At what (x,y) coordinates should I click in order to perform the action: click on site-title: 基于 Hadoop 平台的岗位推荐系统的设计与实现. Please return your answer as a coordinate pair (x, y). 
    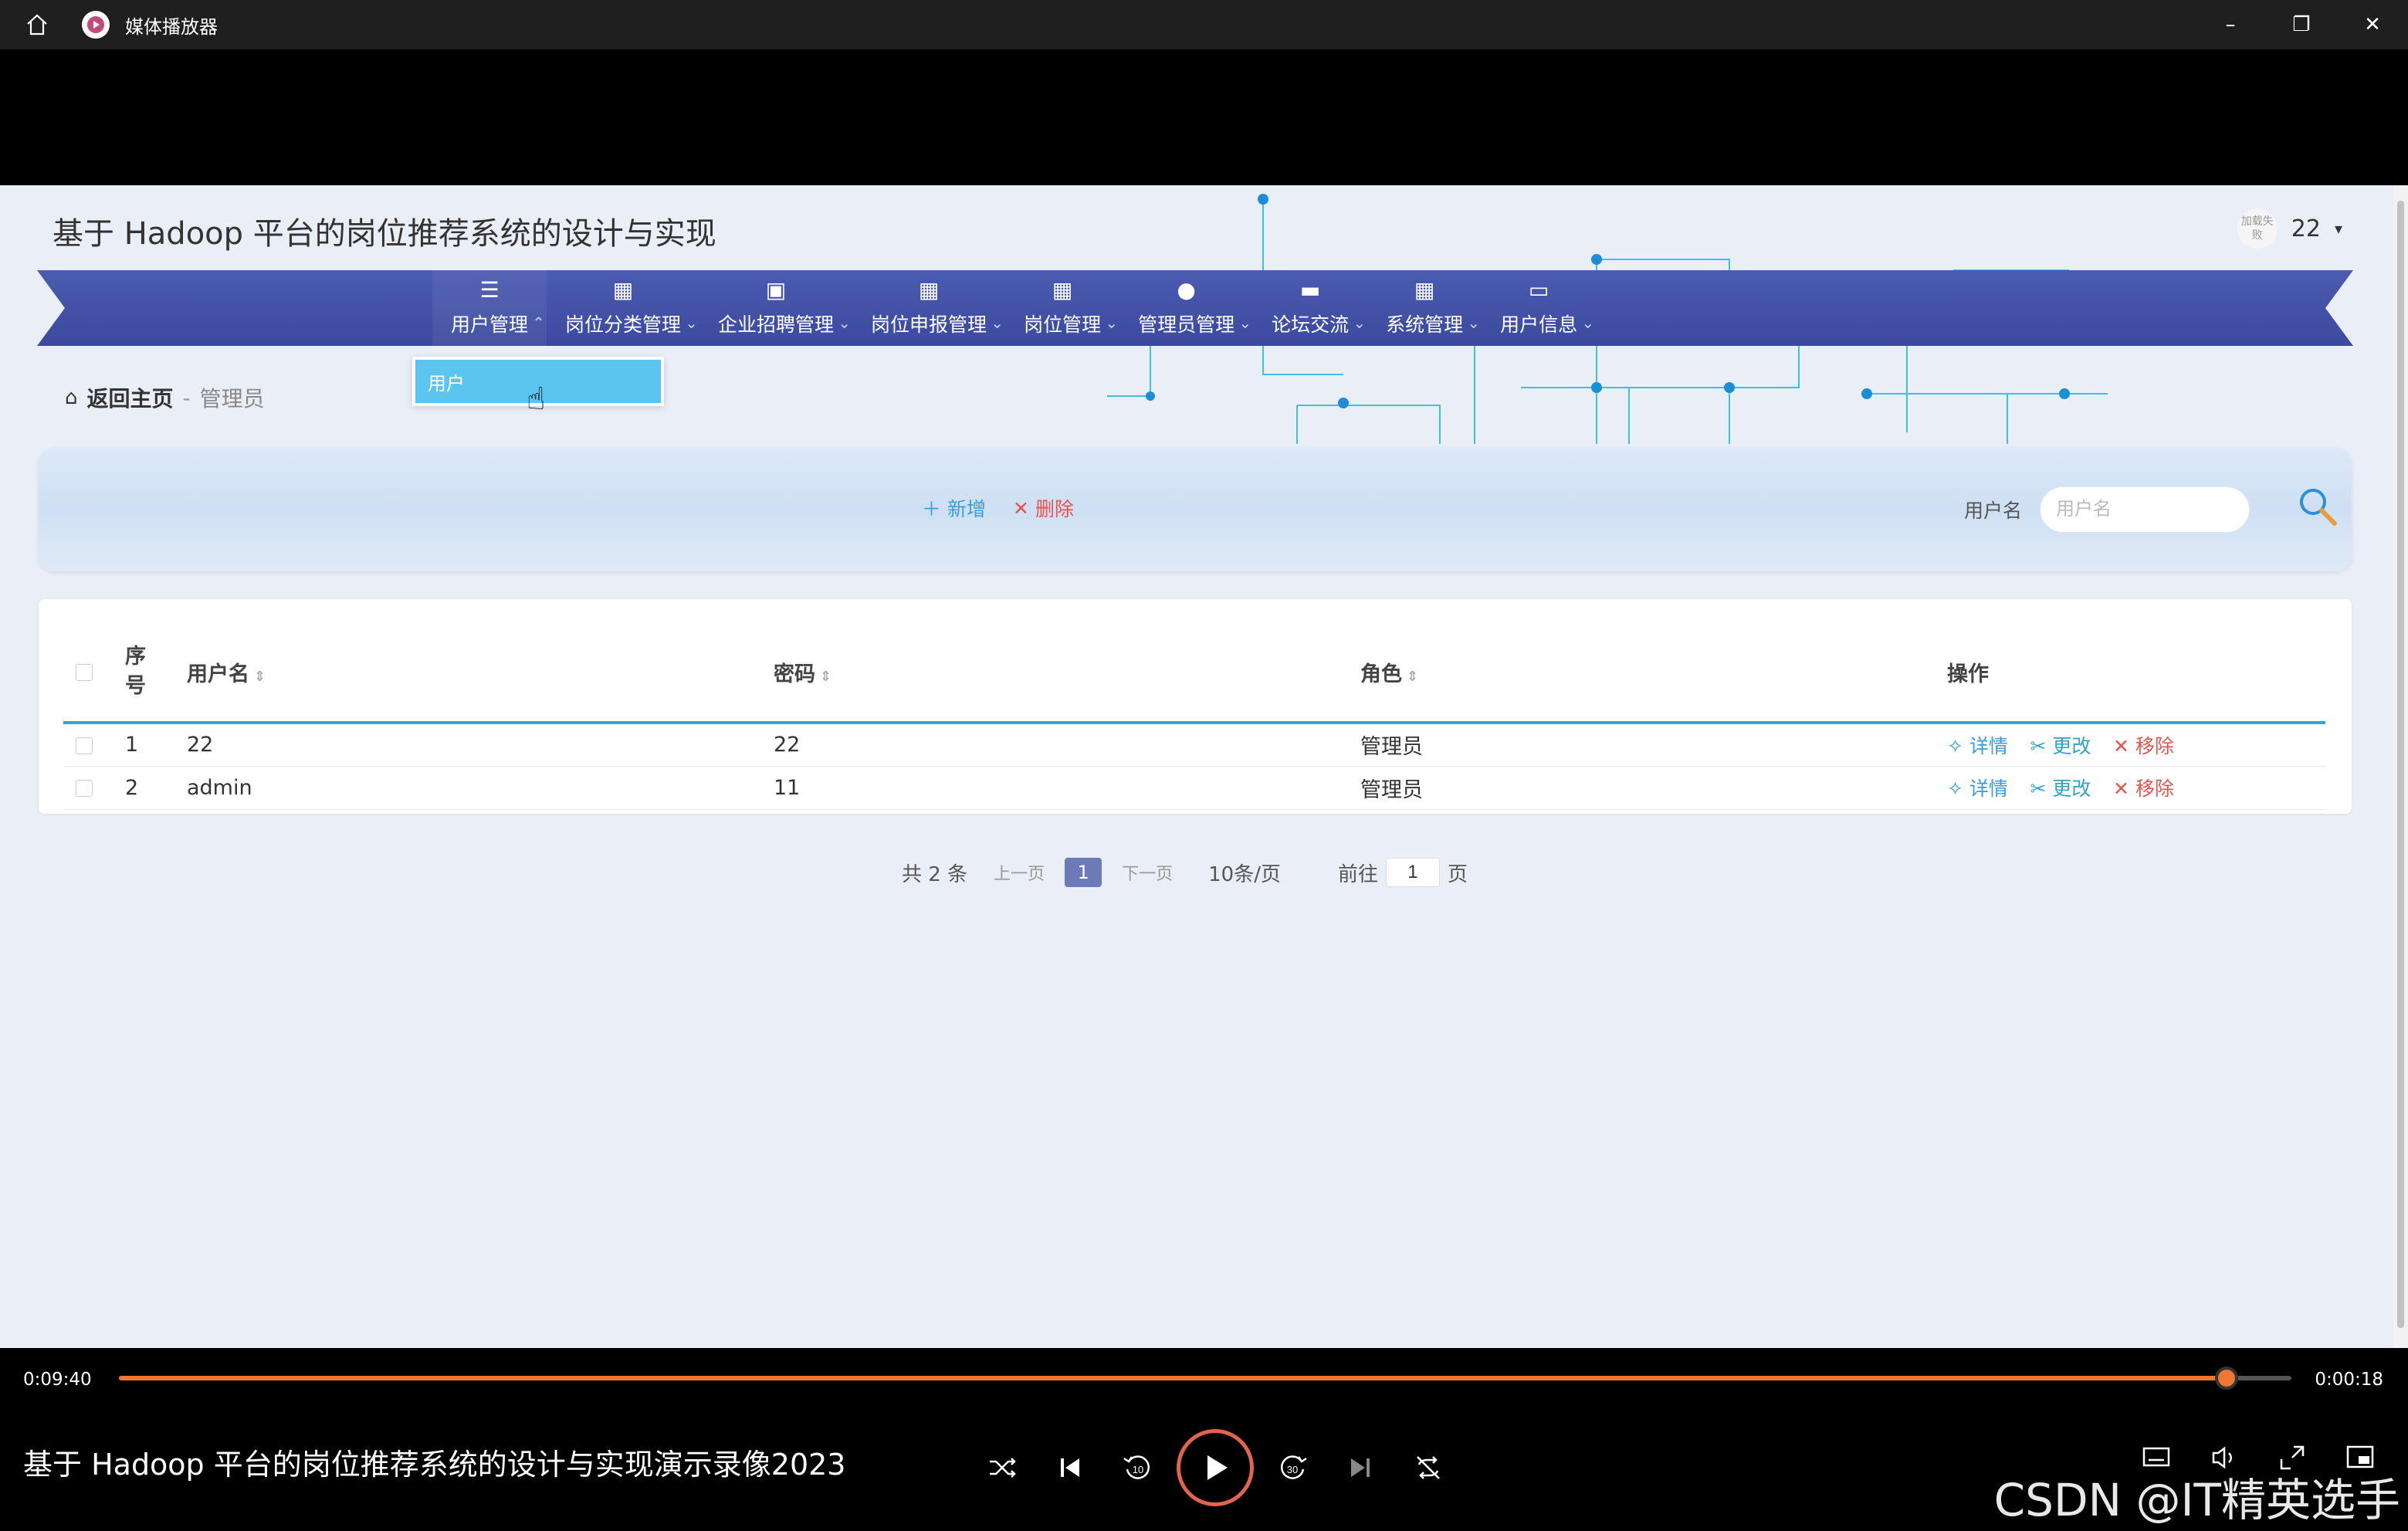
    Looking at the image, I should click on (384, 234).